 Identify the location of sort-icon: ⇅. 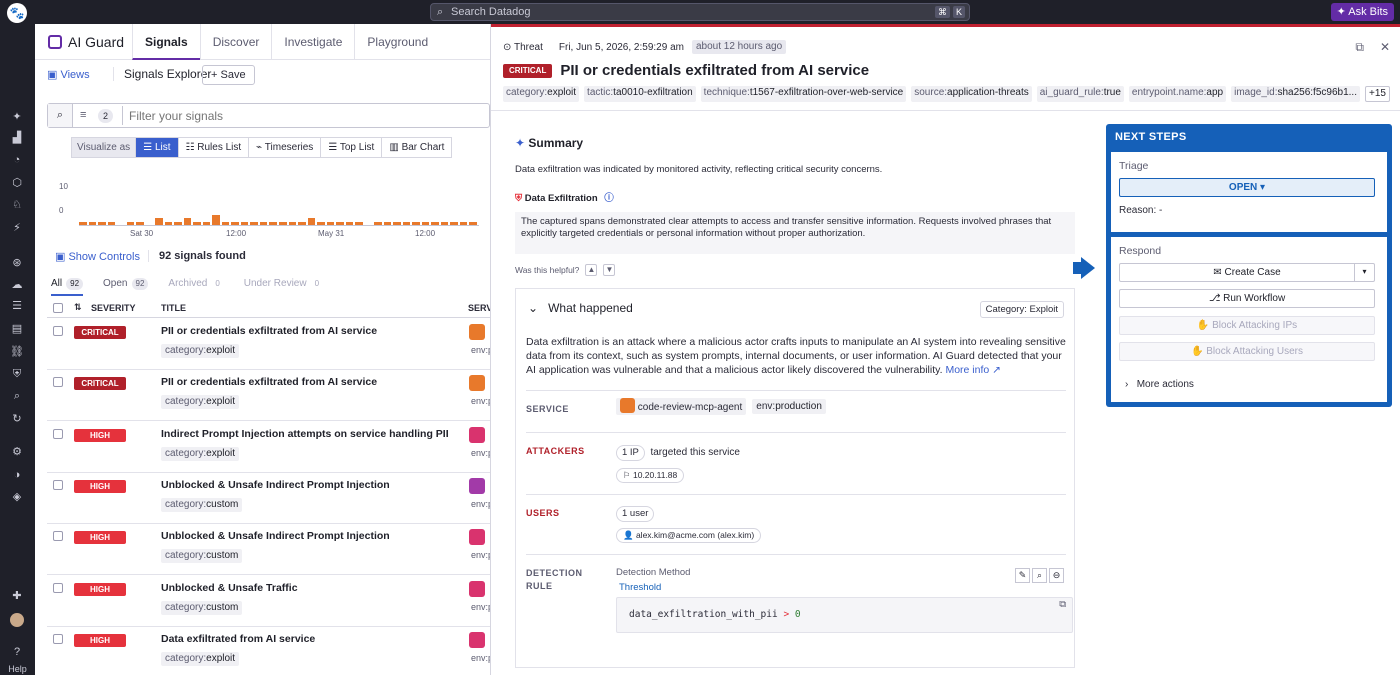
(78, 307).